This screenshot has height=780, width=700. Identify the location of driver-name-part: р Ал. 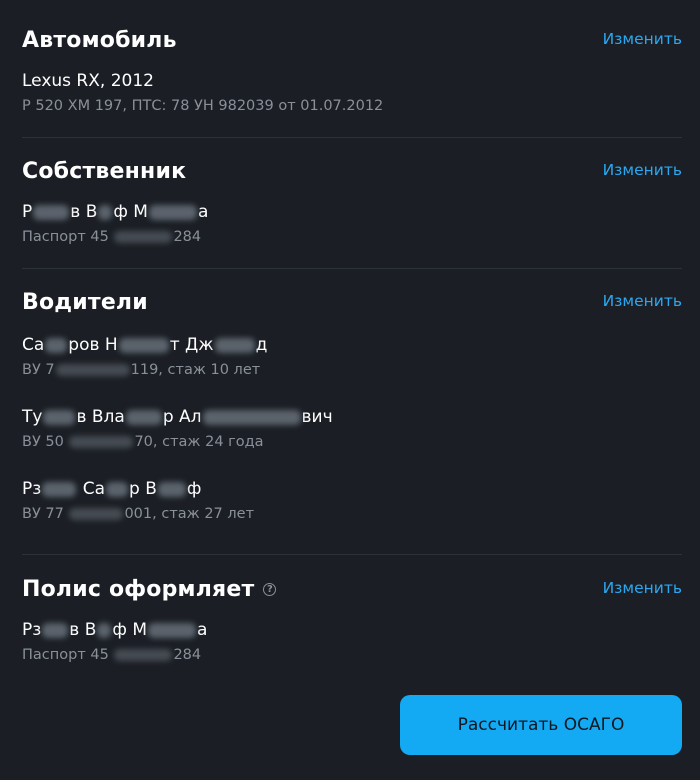
(182, 417).